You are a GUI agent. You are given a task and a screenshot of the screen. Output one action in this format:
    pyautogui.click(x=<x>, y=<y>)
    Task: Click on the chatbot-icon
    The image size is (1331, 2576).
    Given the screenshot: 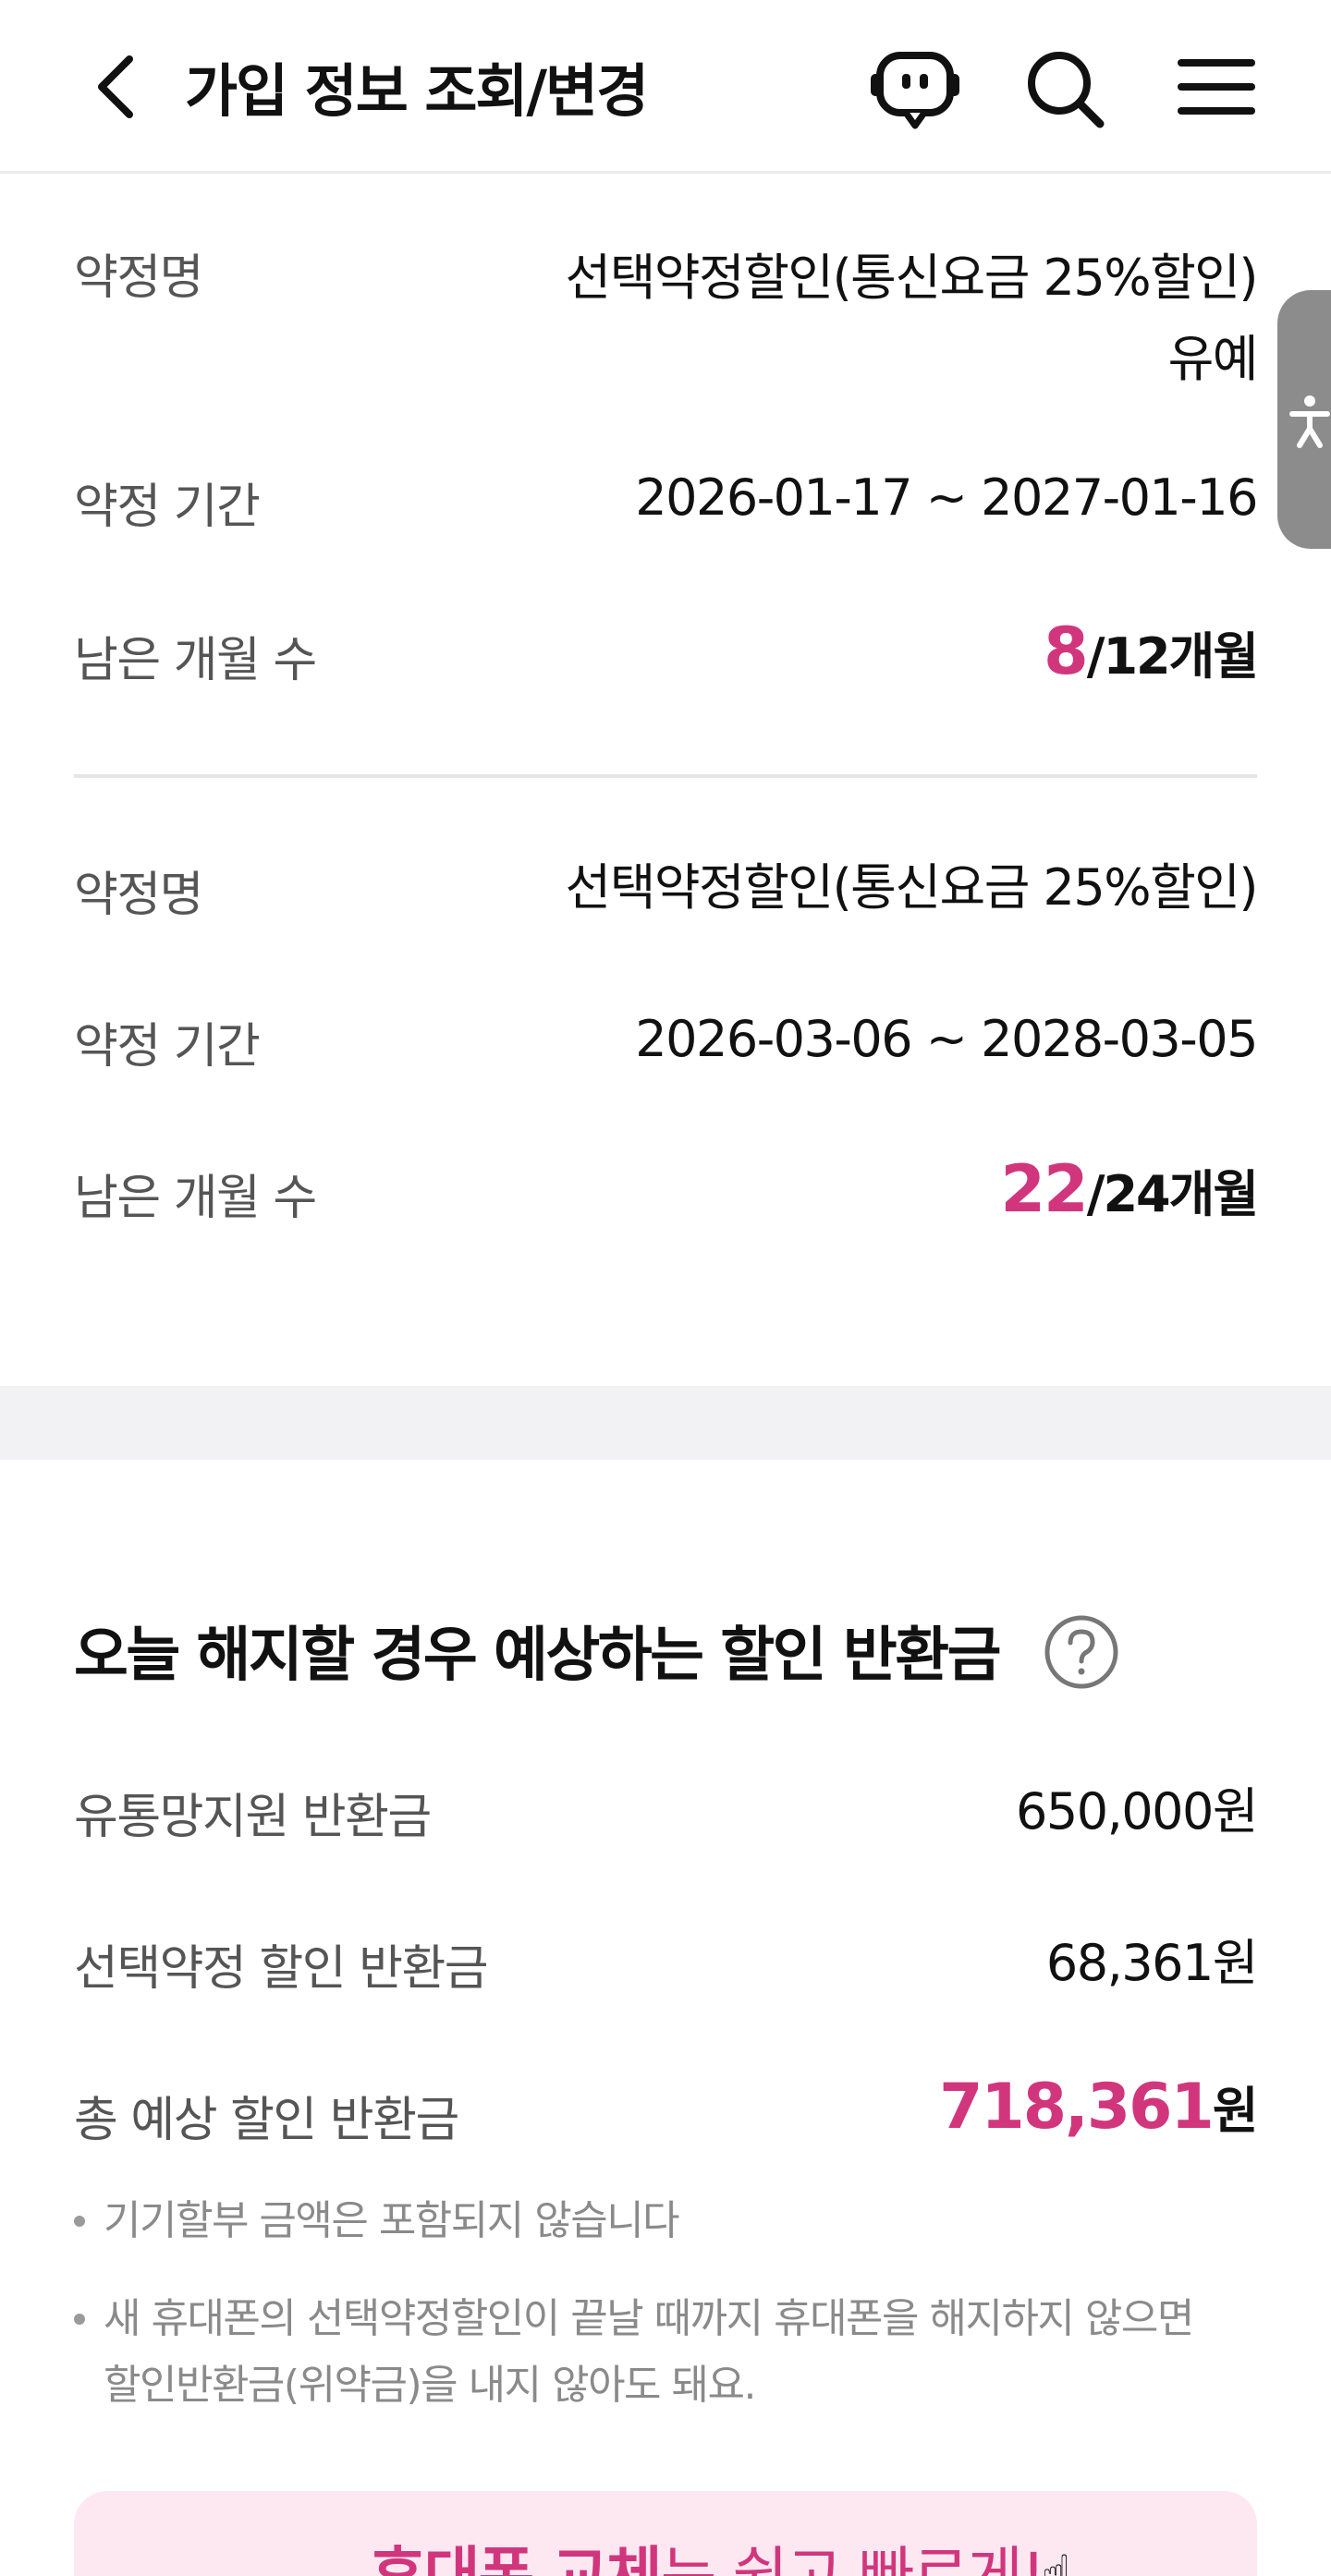 What is the action you would take?
    pyautogui.click(x=915, y=87)
    